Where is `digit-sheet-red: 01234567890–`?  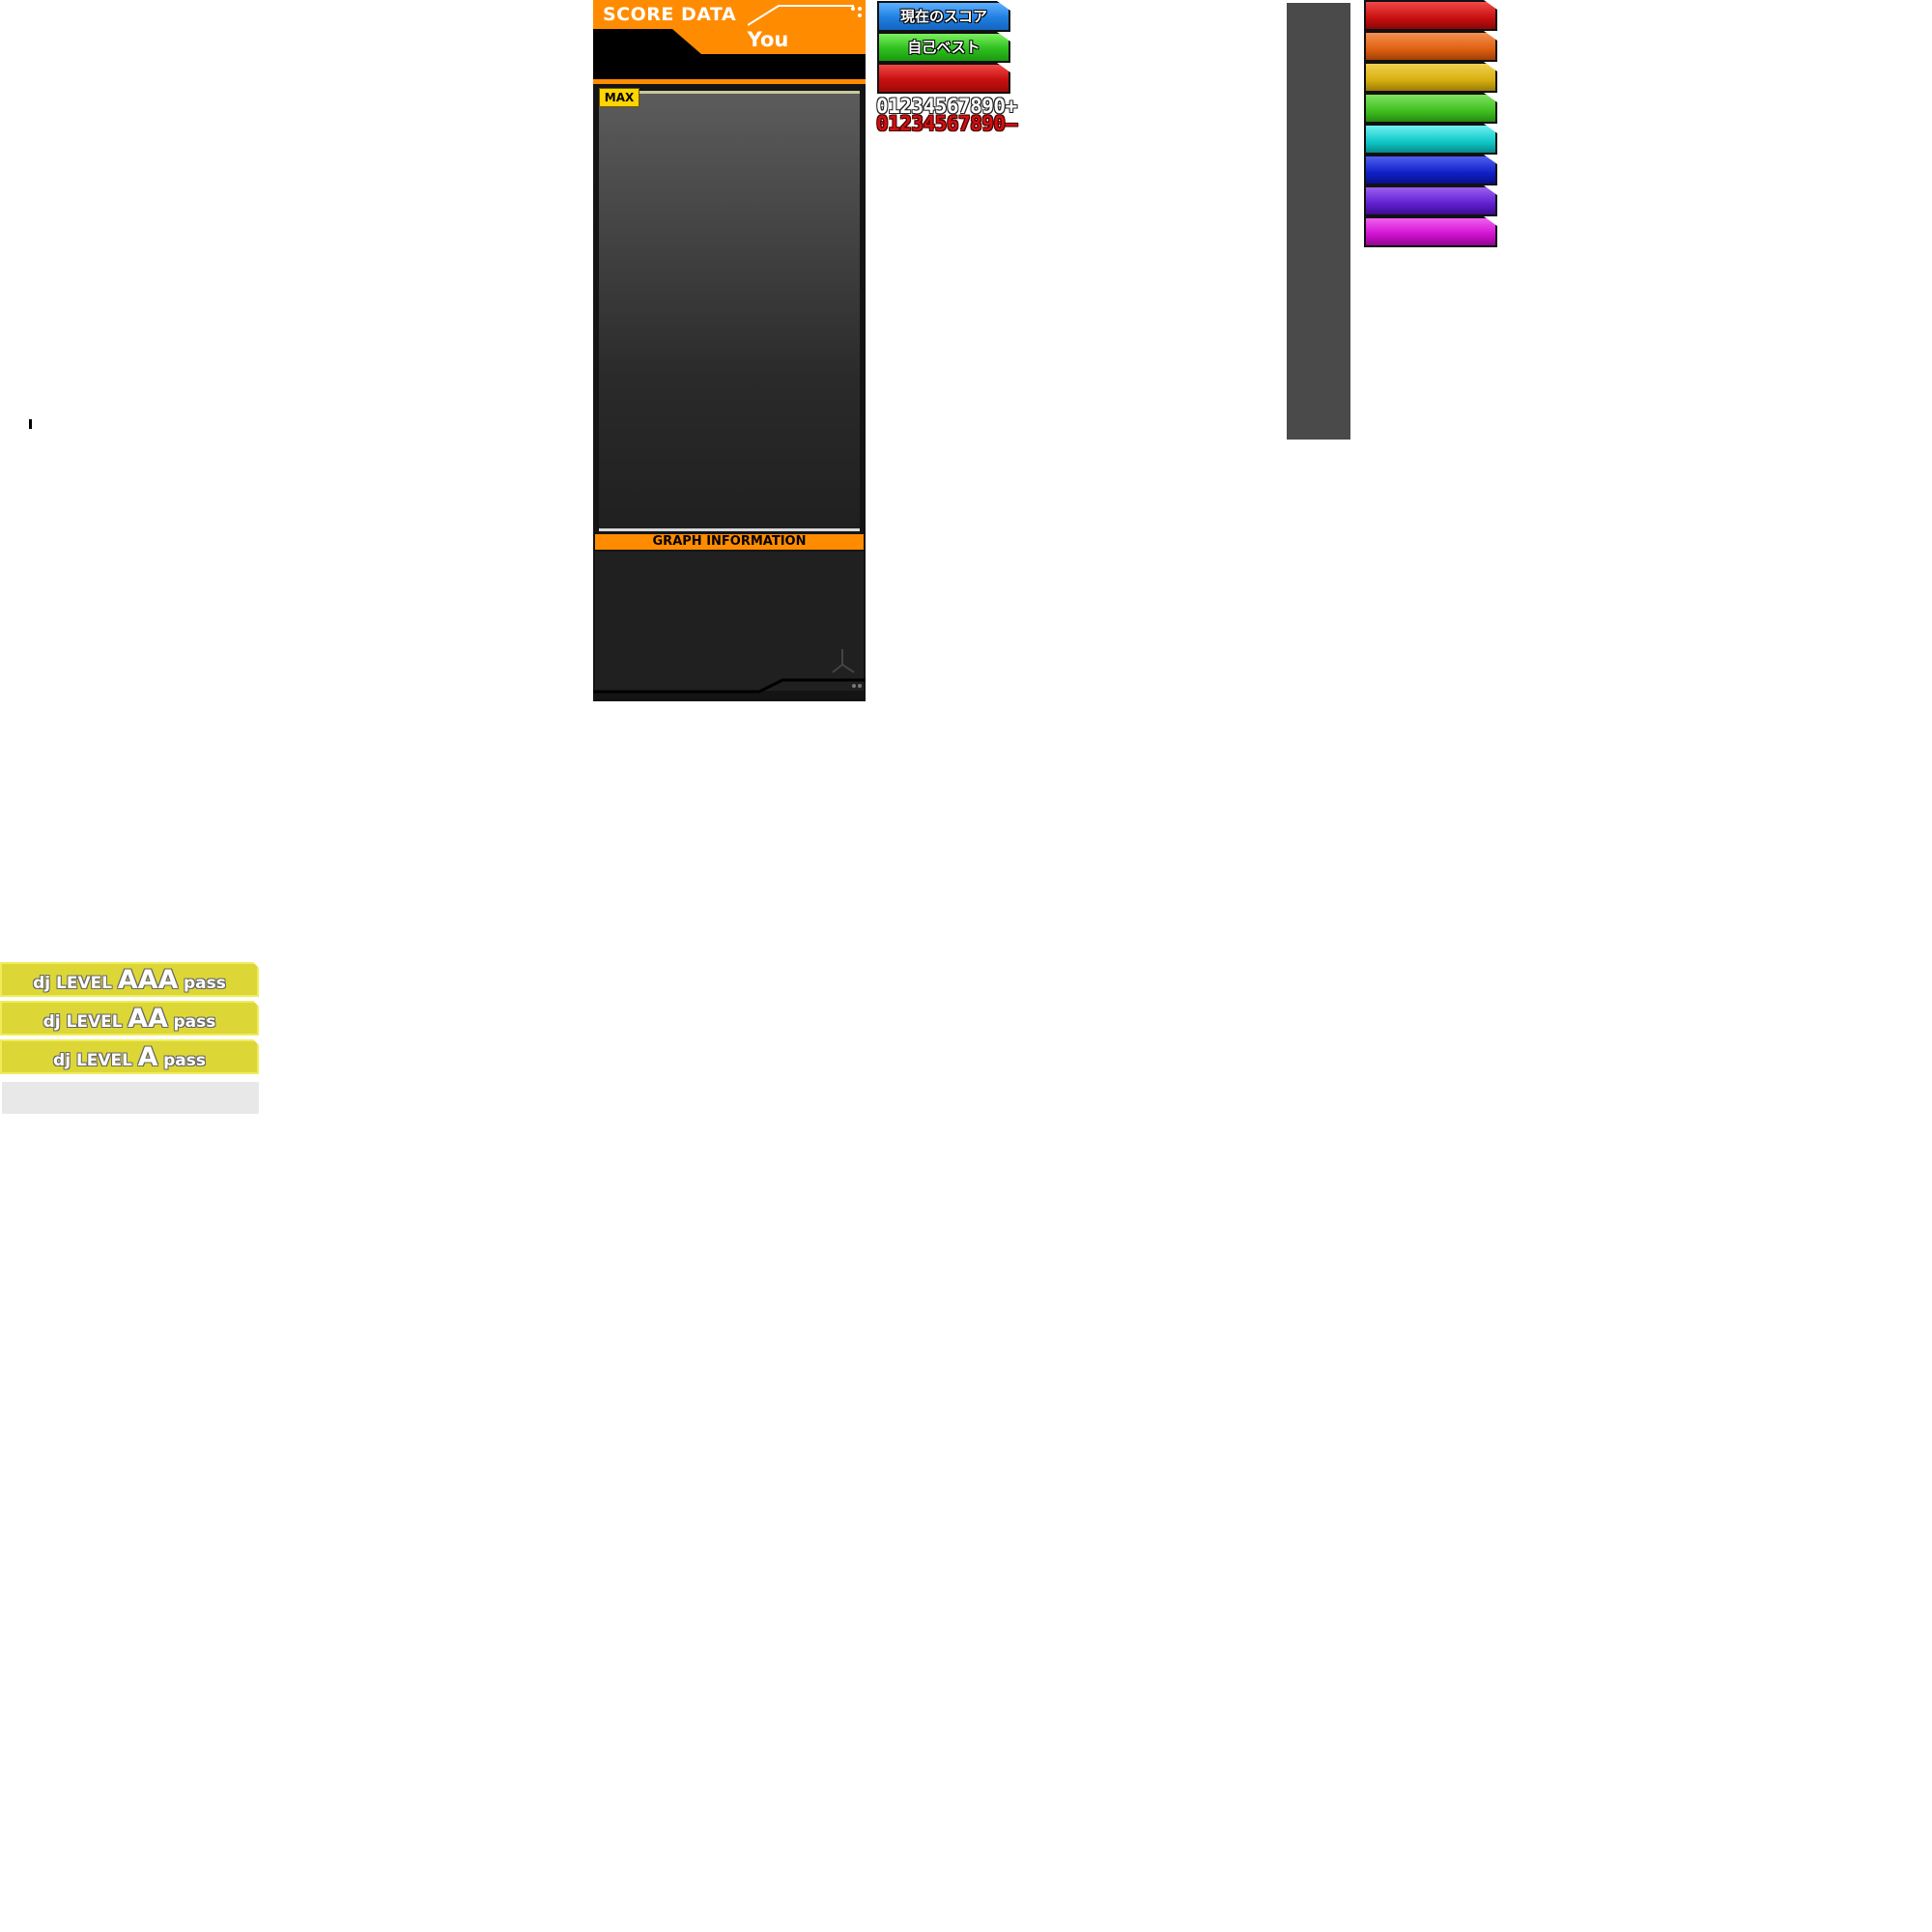
digit-sheet-red: 01234567890– is located at coordinates (946, 123).